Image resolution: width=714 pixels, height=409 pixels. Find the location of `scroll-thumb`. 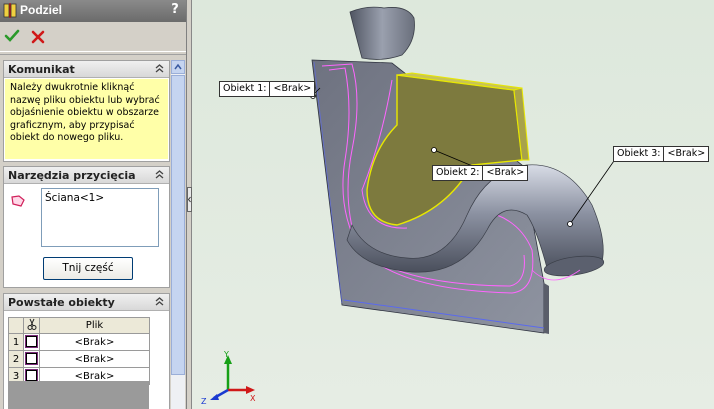

scroll-thumb is located at coordinates (178, 225).